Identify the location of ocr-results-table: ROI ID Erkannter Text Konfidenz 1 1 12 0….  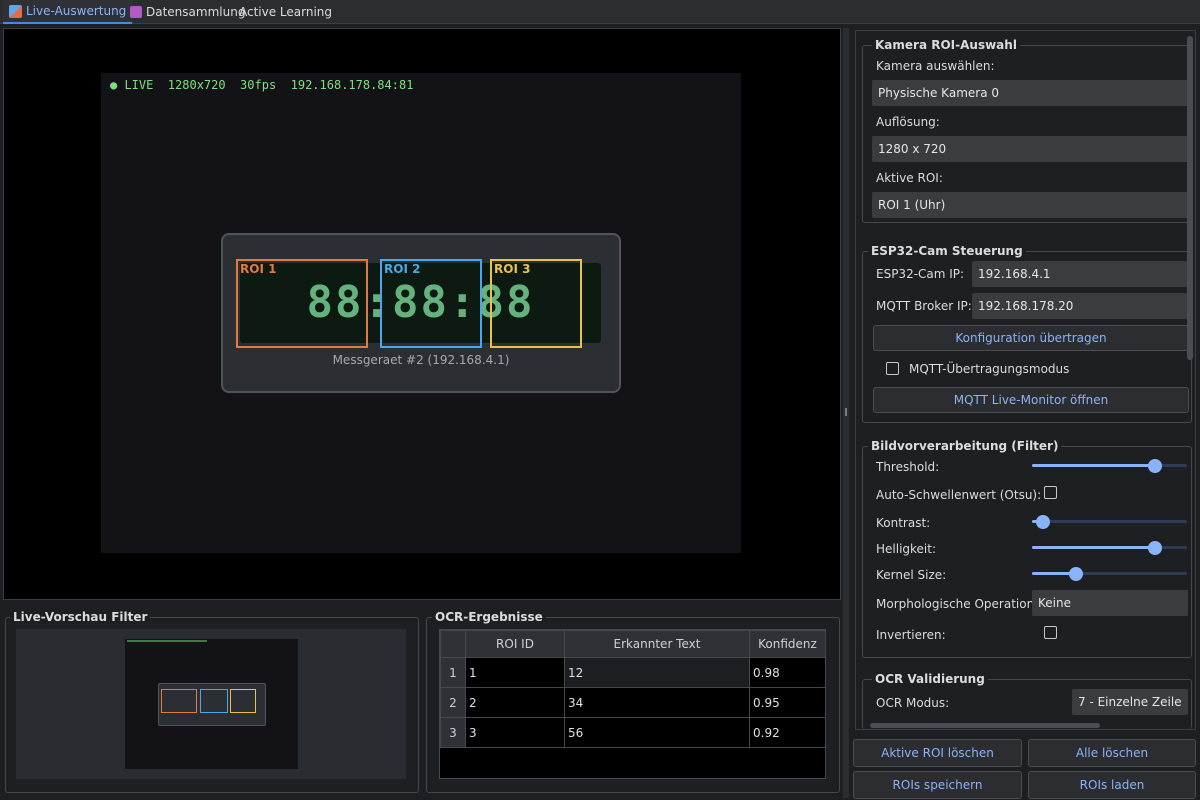
(633, 689).